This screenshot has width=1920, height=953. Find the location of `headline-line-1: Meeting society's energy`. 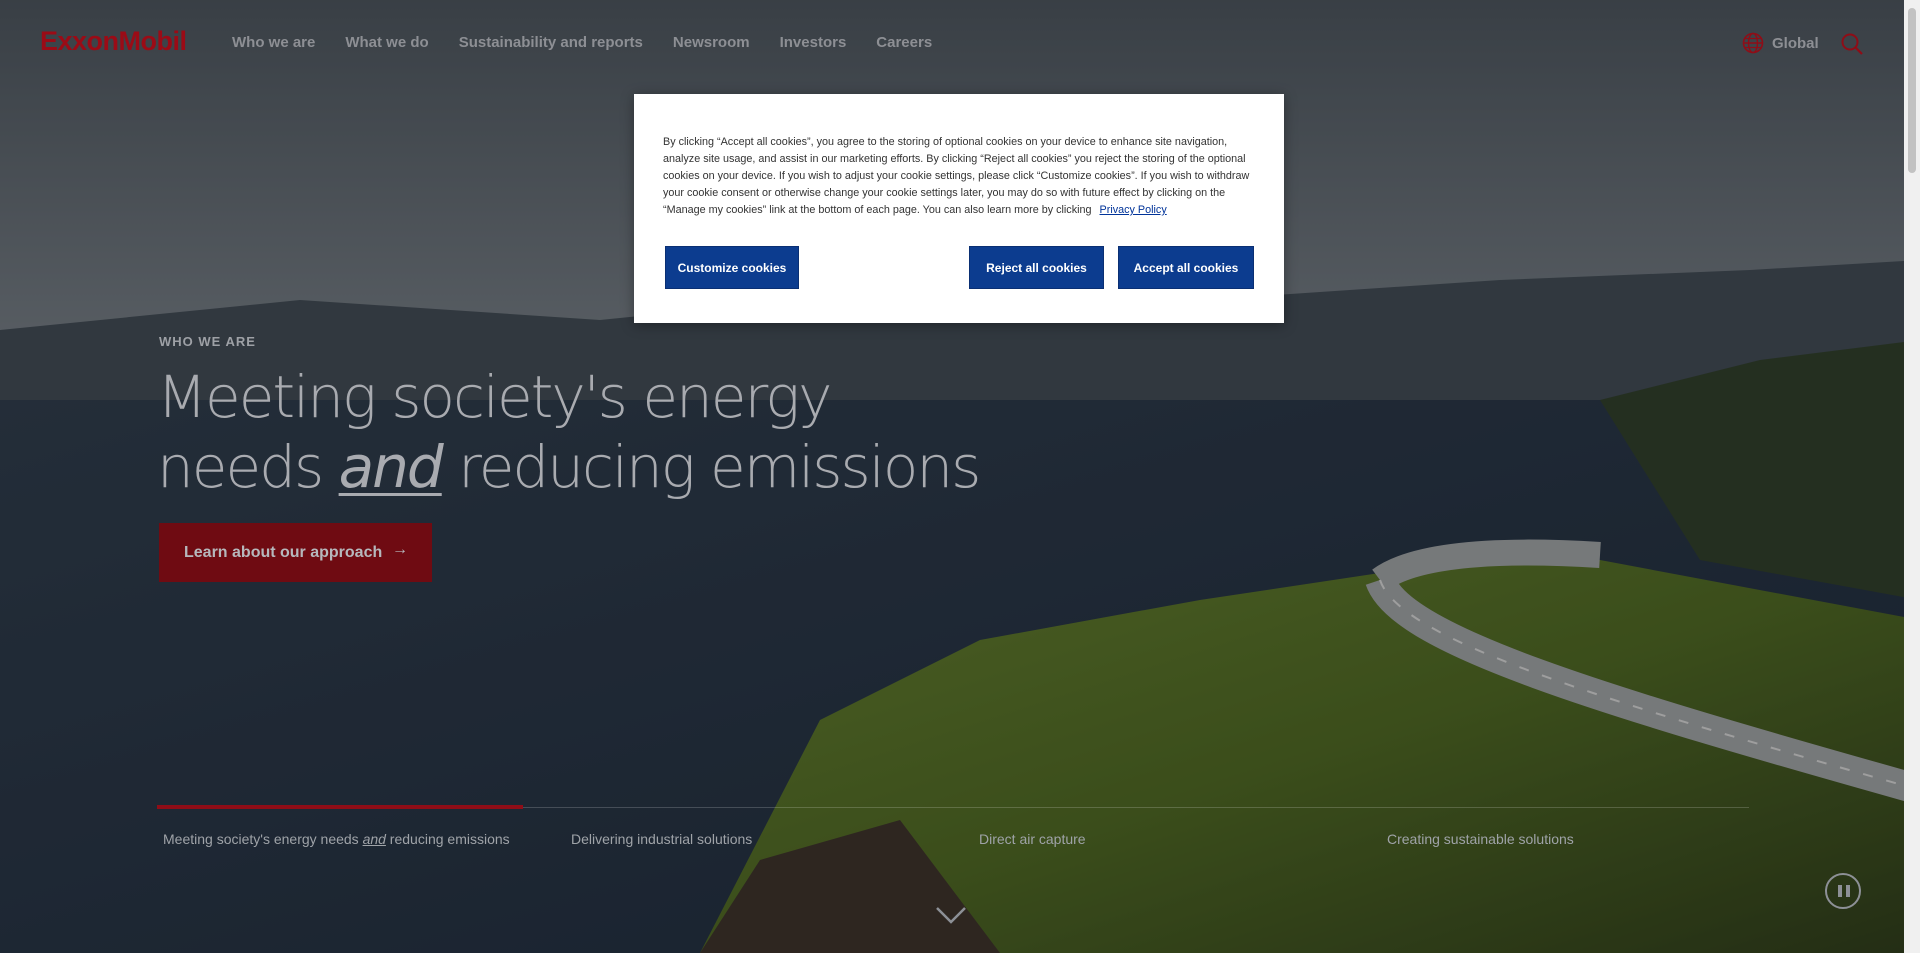

headline-line-1: Meeting society's energy is located at coordinates (494, 397).